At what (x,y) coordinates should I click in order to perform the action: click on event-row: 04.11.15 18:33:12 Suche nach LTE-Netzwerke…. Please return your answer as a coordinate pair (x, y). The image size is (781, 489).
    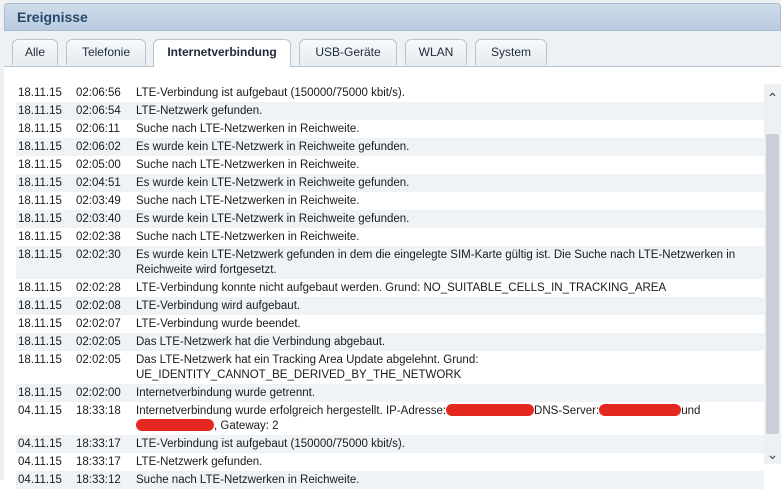
    Looking at the image, I should click on (390, 480).